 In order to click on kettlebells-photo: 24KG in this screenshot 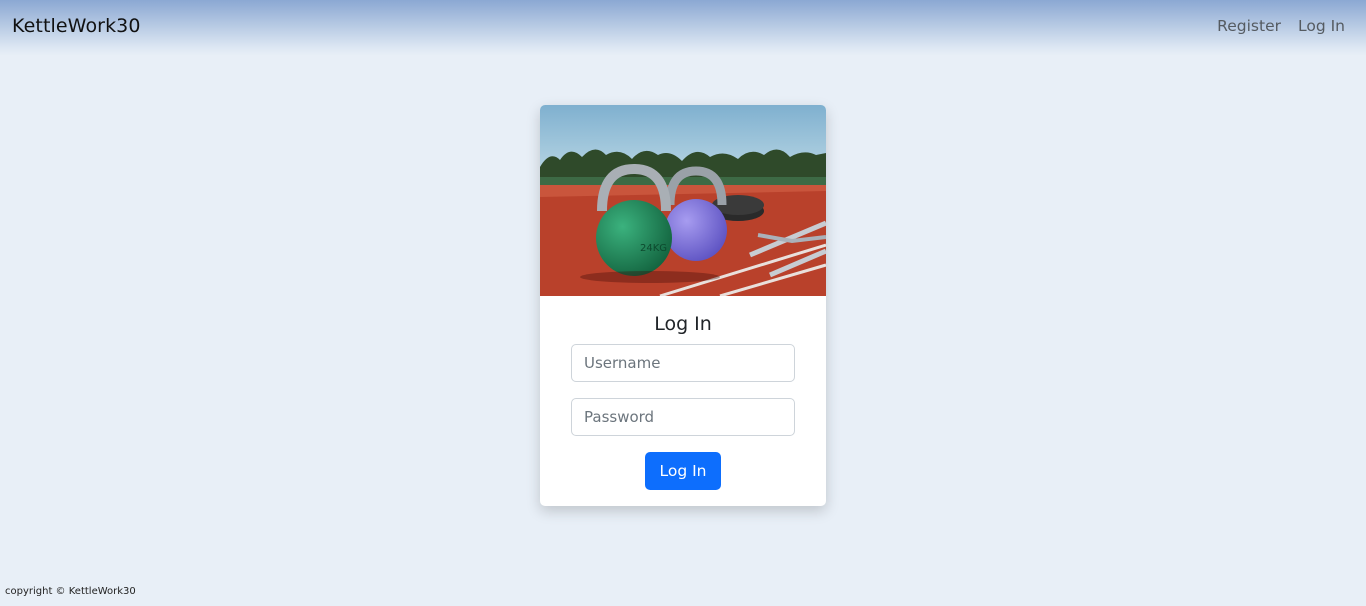, I will do `click(683, 200)`.